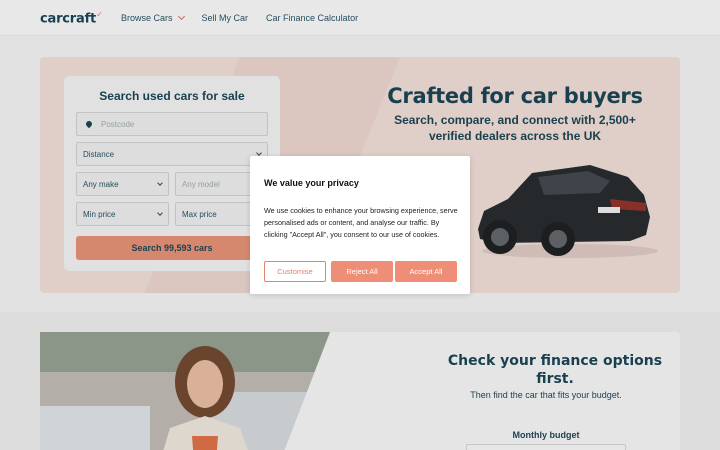 The height and width of the screenshot is (450, 720). Describe the element at coordinates (311, 183) in the screenshot. I see `cookie-title: We value your privacy` at that location.